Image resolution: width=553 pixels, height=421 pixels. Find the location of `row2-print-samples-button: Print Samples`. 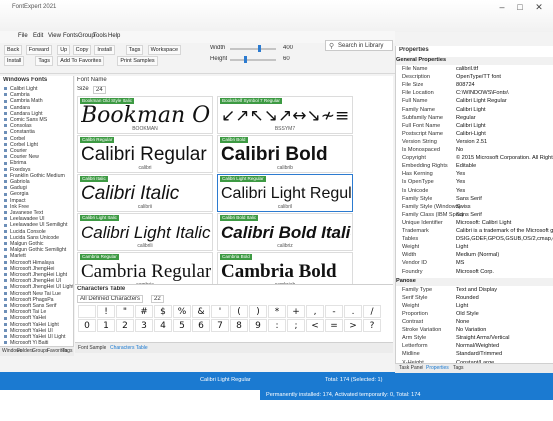

row2-print-samples-button: Print Samples is located at coordinates (137, 61).